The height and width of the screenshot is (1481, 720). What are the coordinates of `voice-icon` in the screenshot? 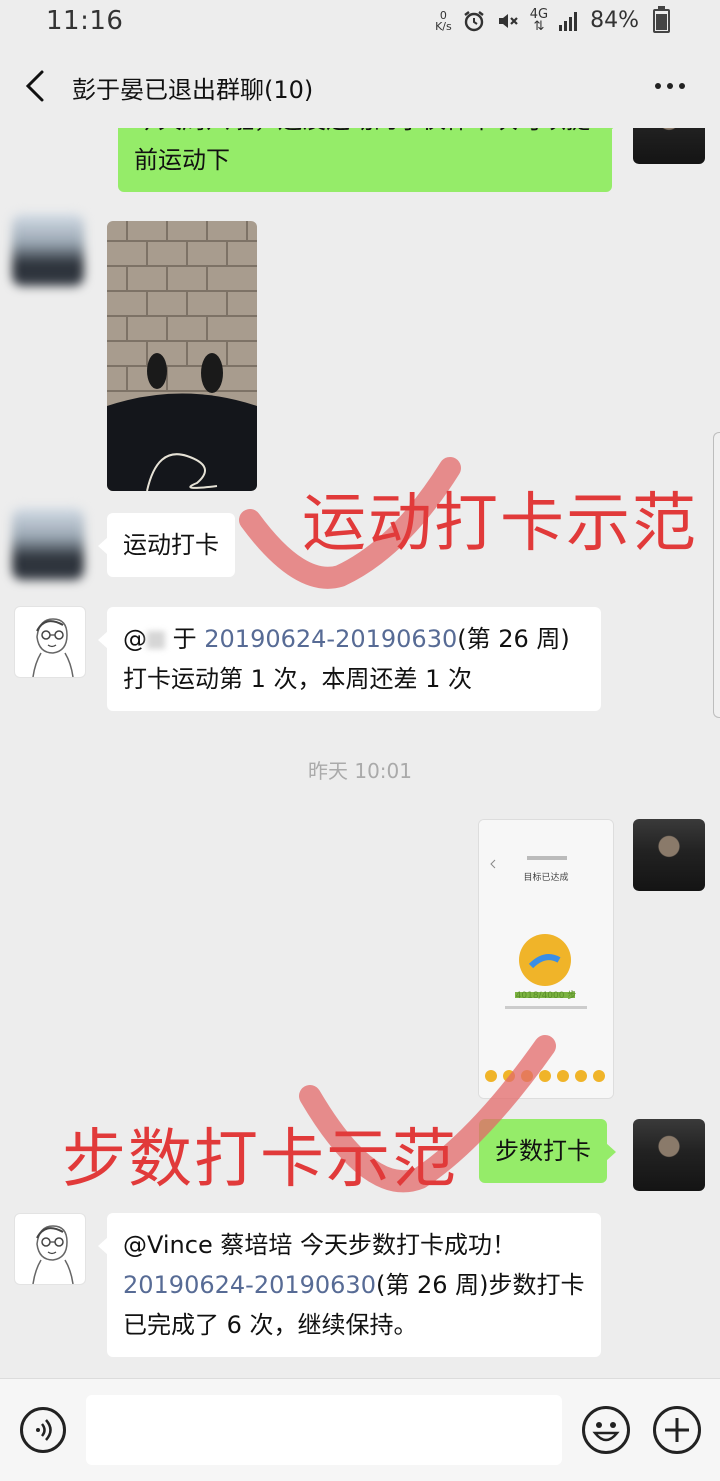 It's located at (44, 1430).